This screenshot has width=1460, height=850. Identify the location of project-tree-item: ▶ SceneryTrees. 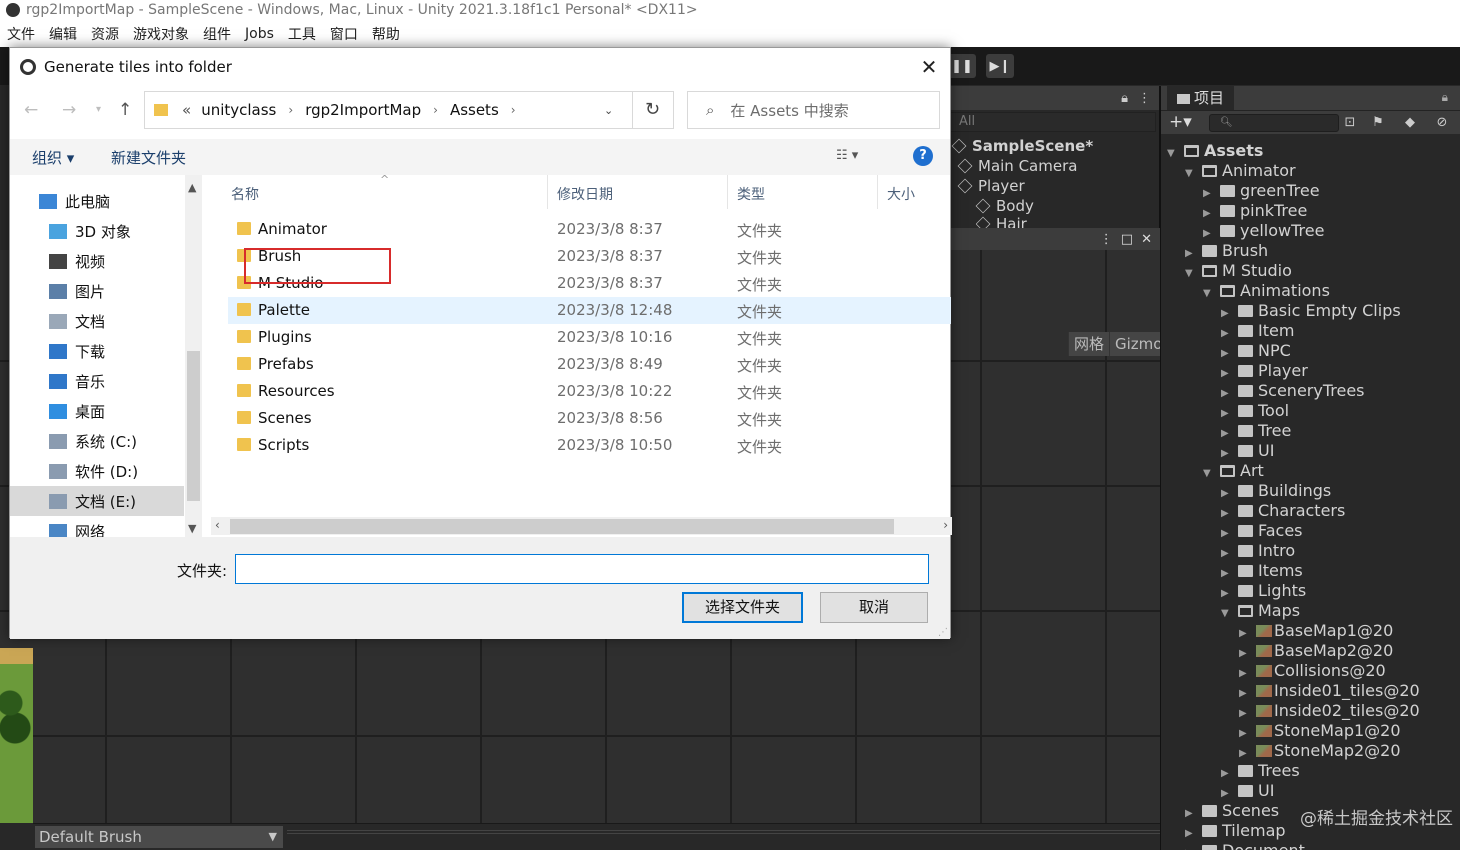
(1293, 391).